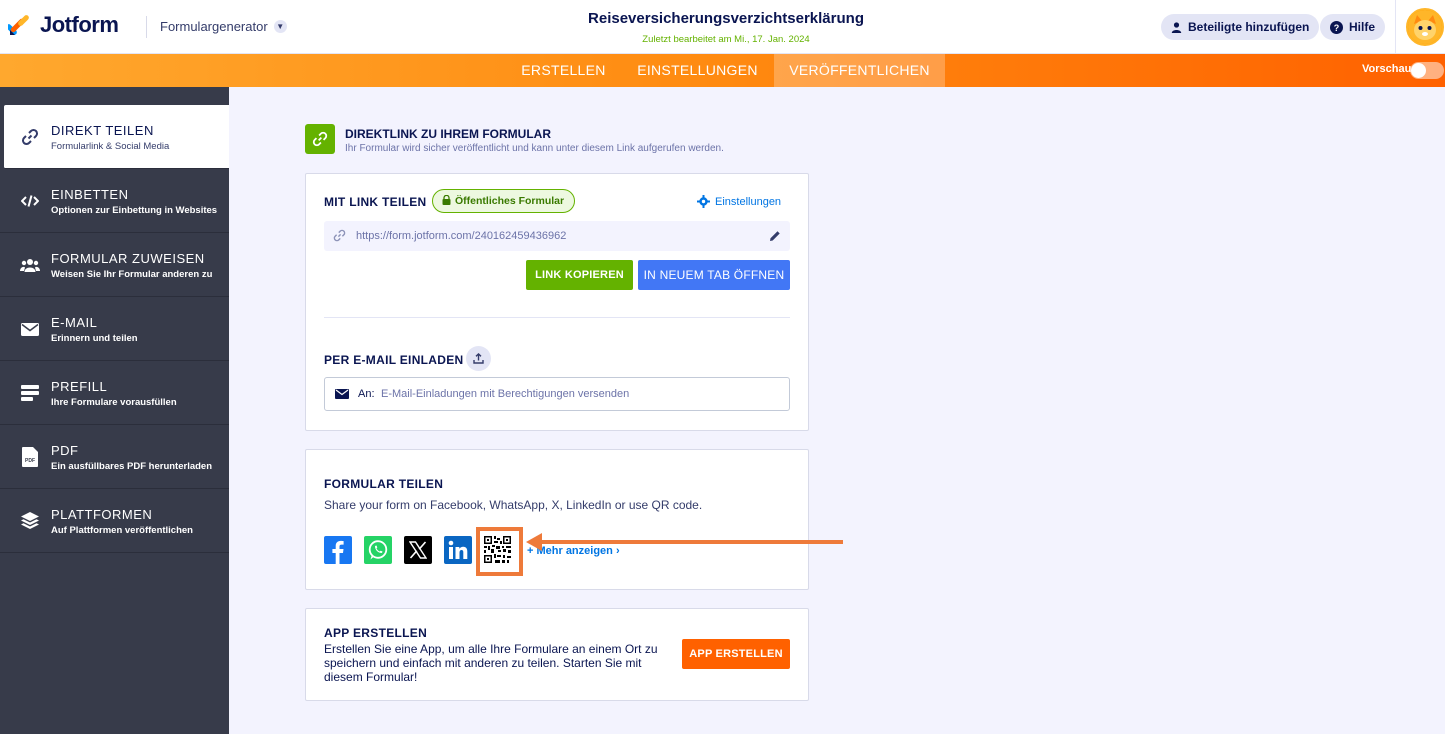  I want to click on tab-einstellungen: EINSTELLUNGEN, so click(697, 70).